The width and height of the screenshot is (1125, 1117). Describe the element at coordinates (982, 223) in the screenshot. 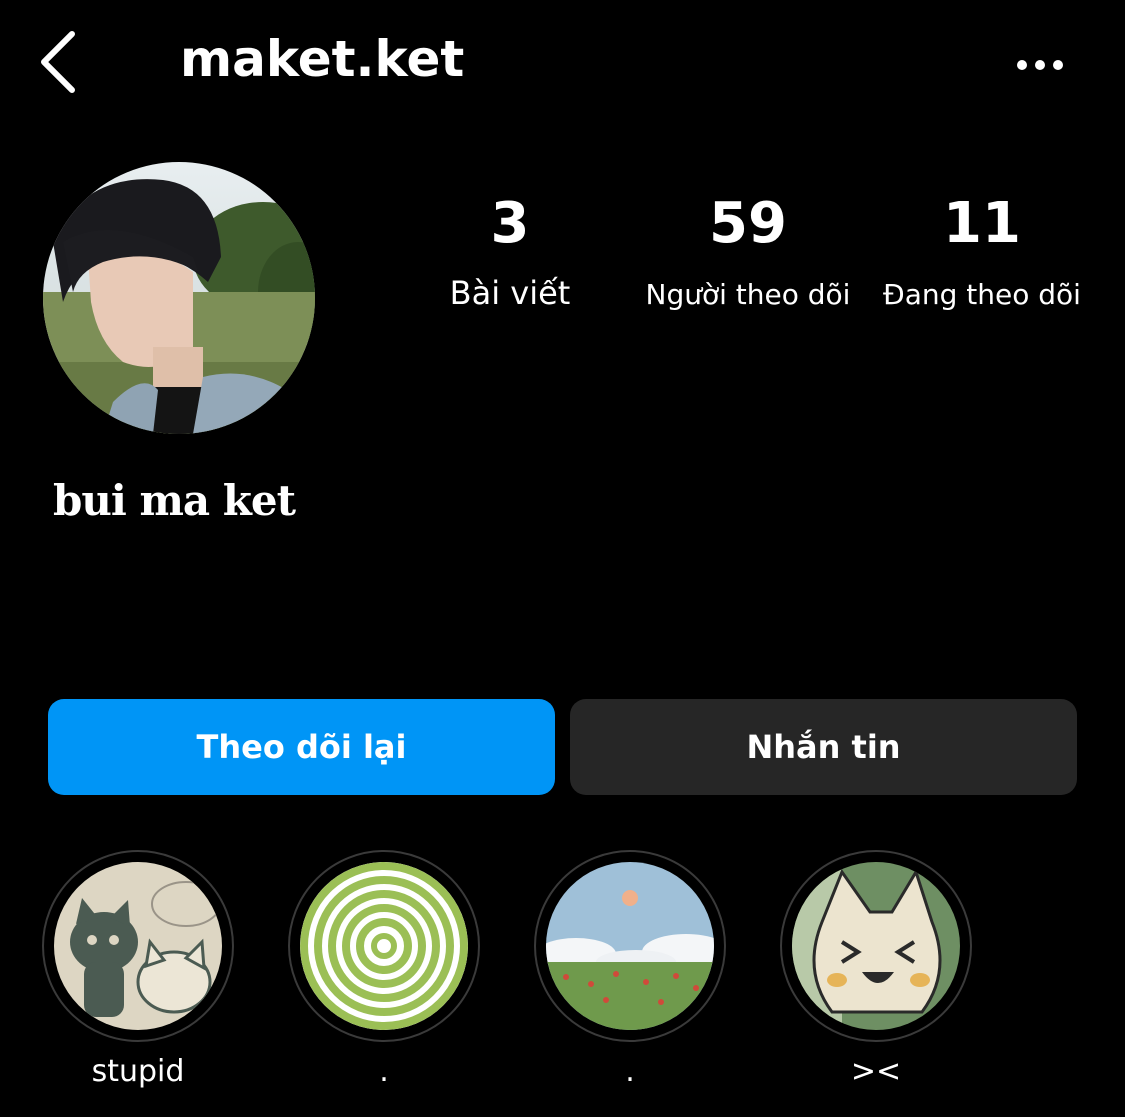

I see `following-count-value: 11` at that location.